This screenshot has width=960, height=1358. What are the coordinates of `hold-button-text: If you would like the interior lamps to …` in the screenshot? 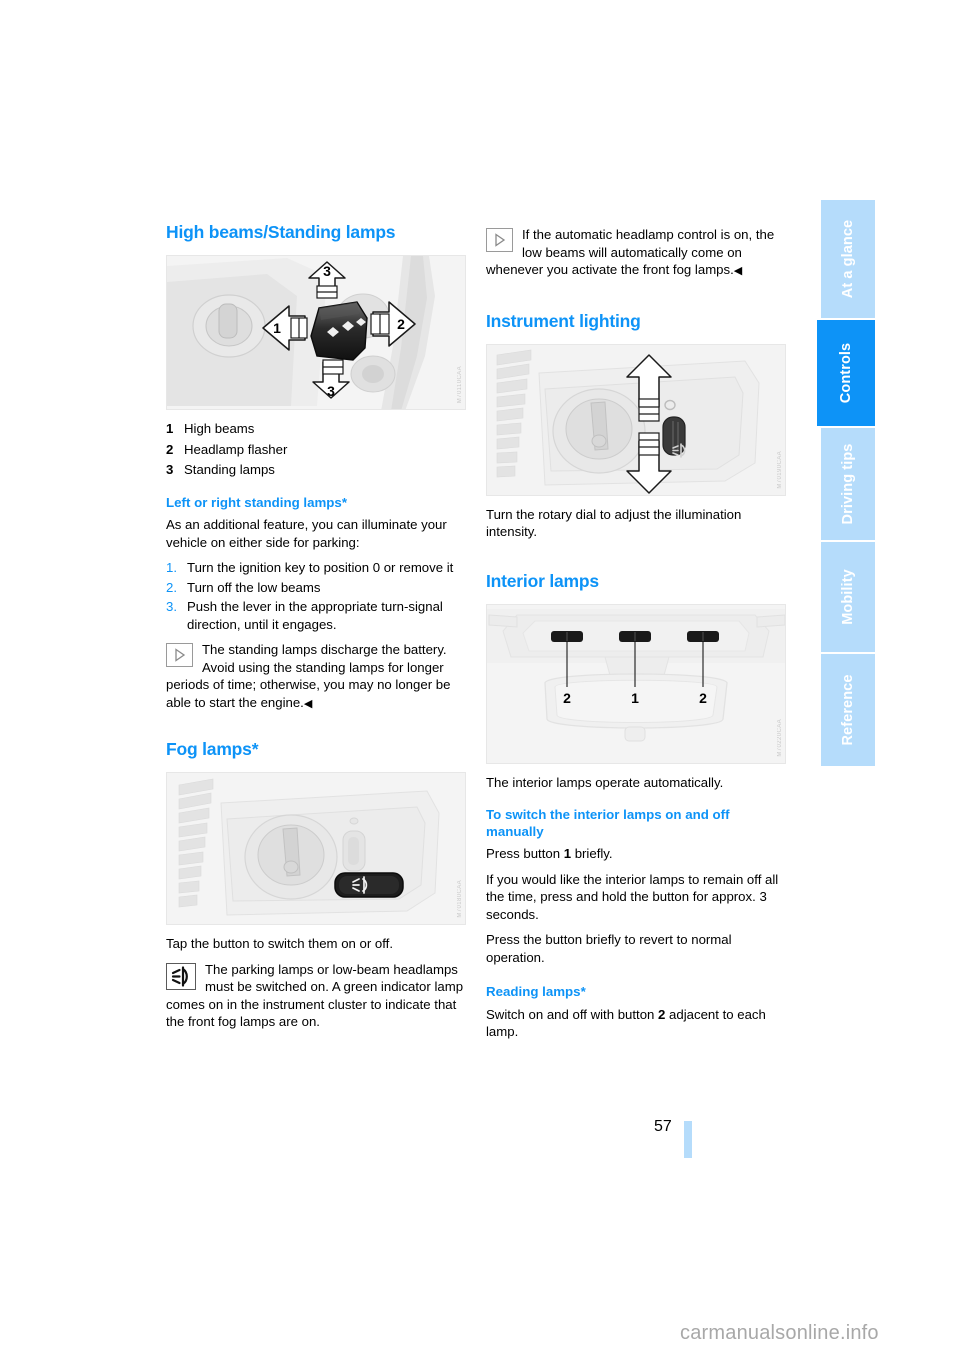 It's located at (632, 896).